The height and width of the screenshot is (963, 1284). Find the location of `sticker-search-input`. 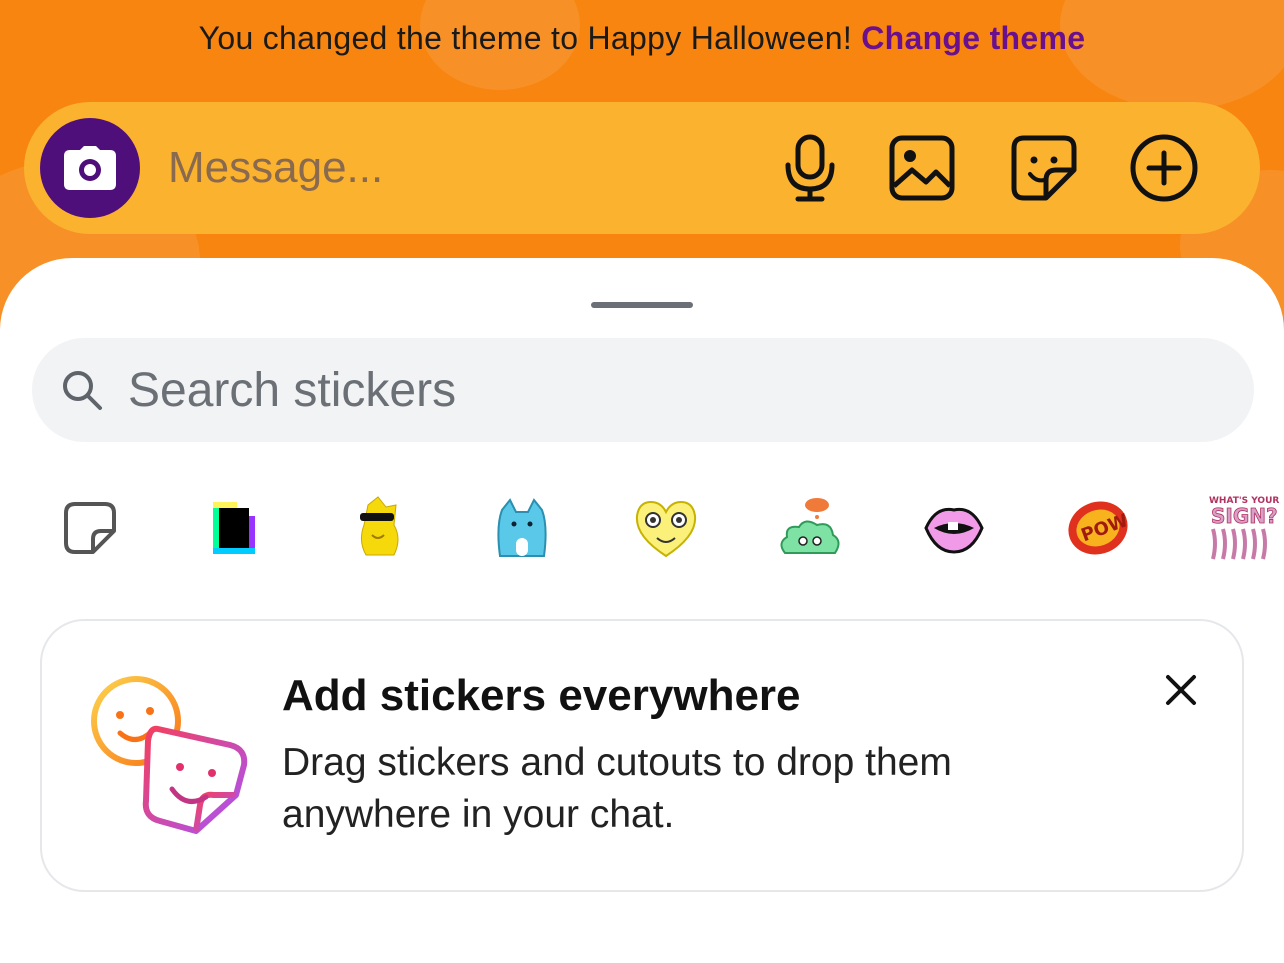

sticker-search-input is located at coordinates (668, 390).